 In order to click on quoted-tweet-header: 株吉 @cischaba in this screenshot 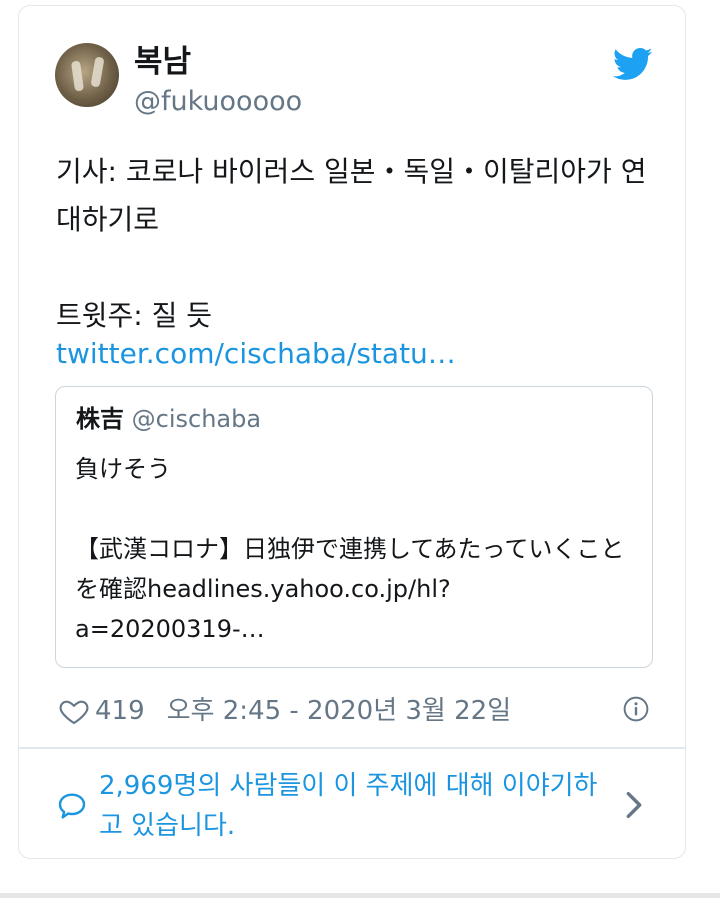, I will do `click(168, 419)`.